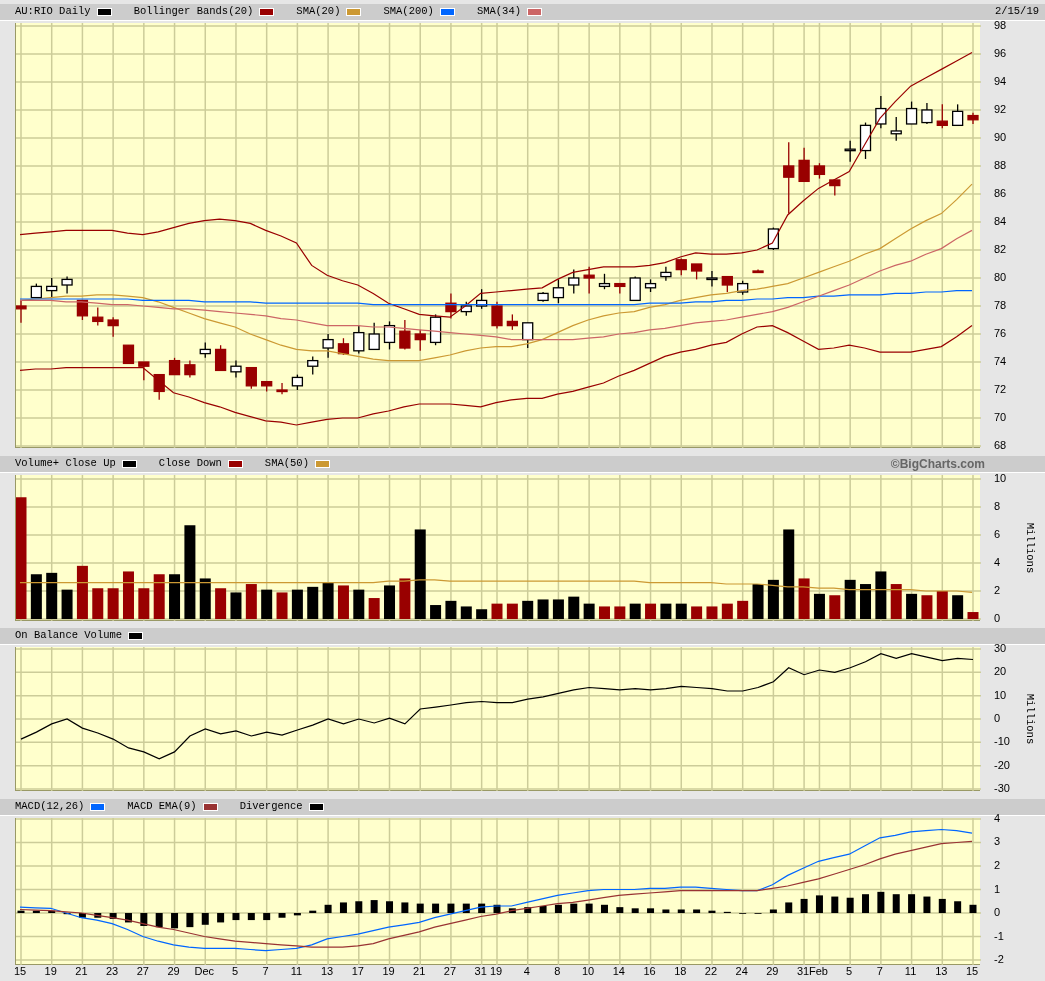 Image resolution: width=1045 pixels, height=981 pixels. What do you see at coordinates (498, 12) in the screenshot?
I see `legend-label: SMA(34)` at bounding box center [498, 12].